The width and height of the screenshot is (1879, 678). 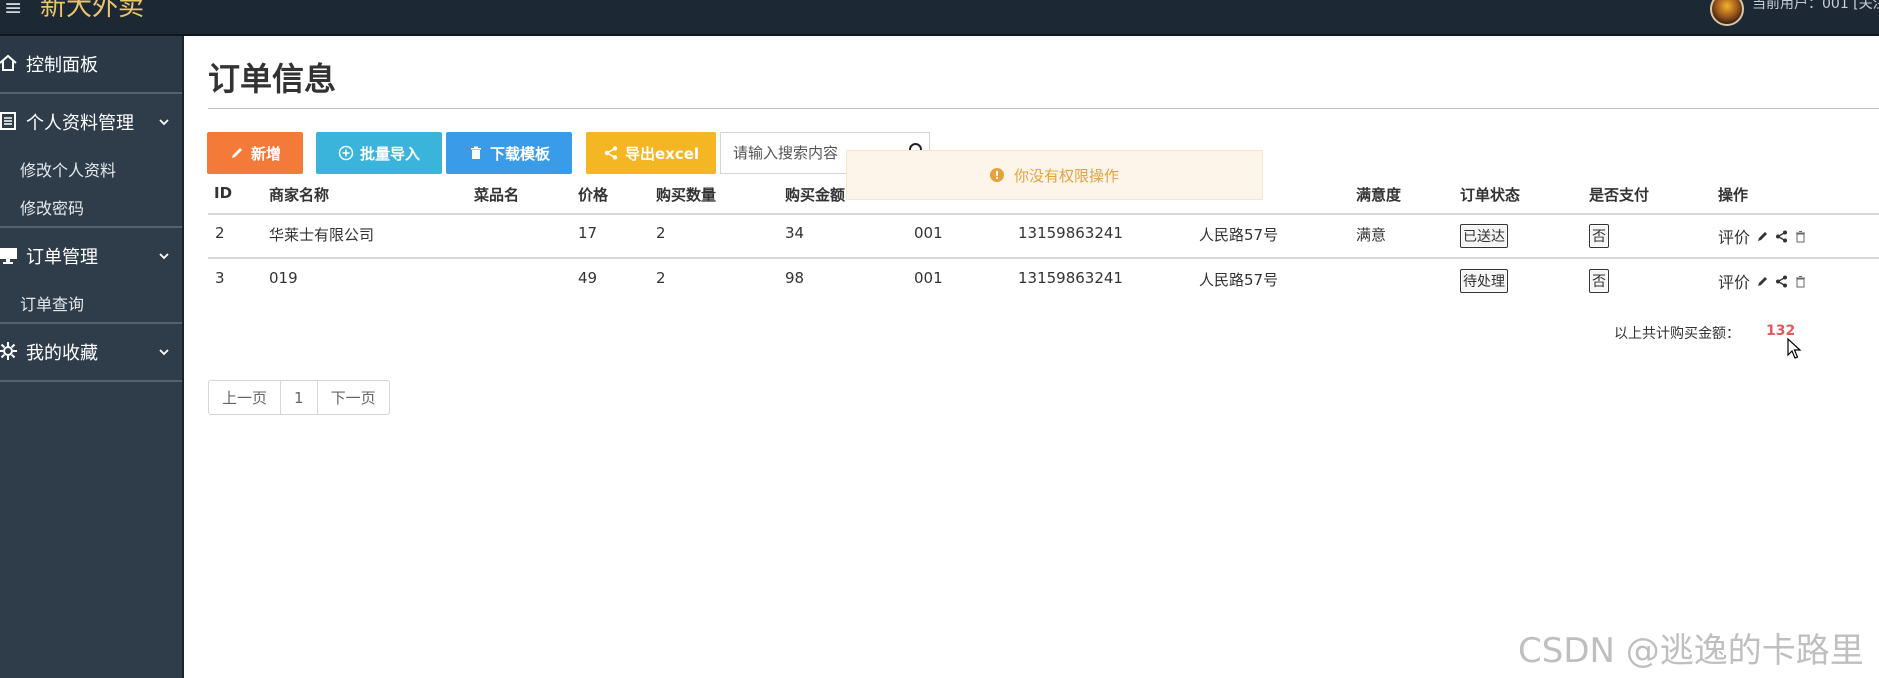 I want to click on column-header-amount: 购买金额, so click(x=815, y=195).